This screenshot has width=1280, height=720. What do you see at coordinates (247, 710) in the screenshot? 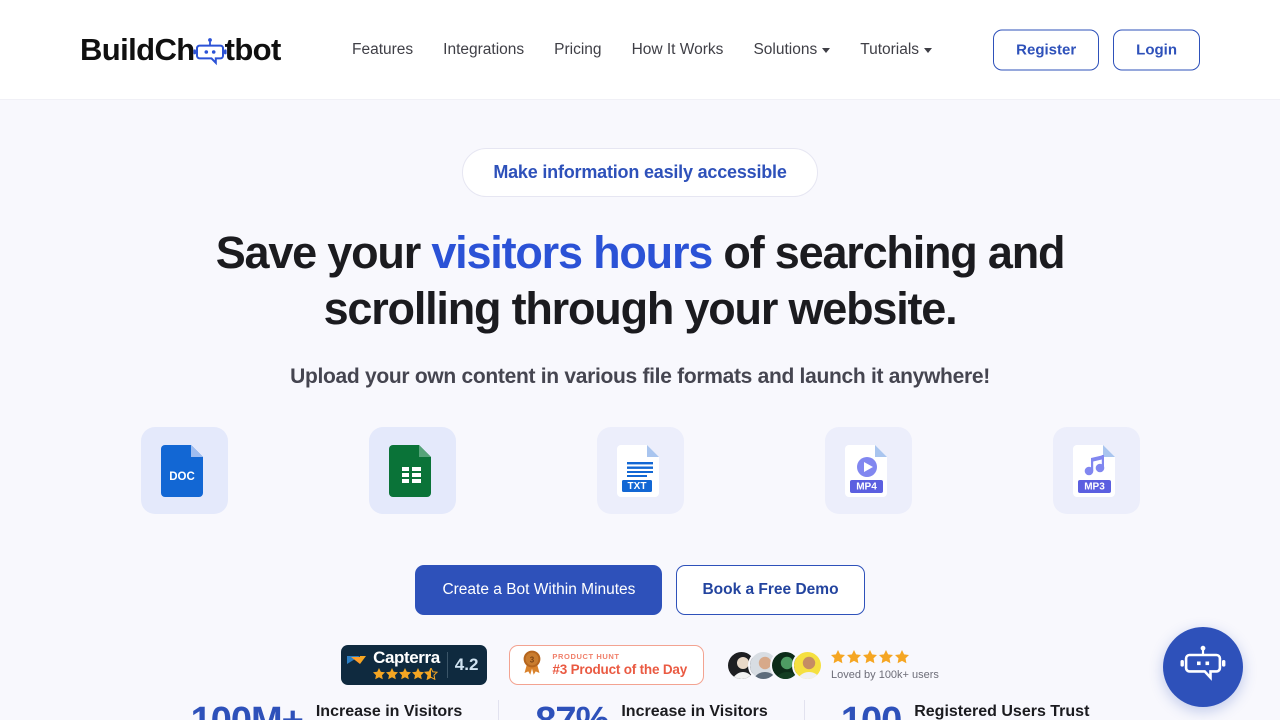
I see `stat-number: 100M+` at bounding box center [247, 710].